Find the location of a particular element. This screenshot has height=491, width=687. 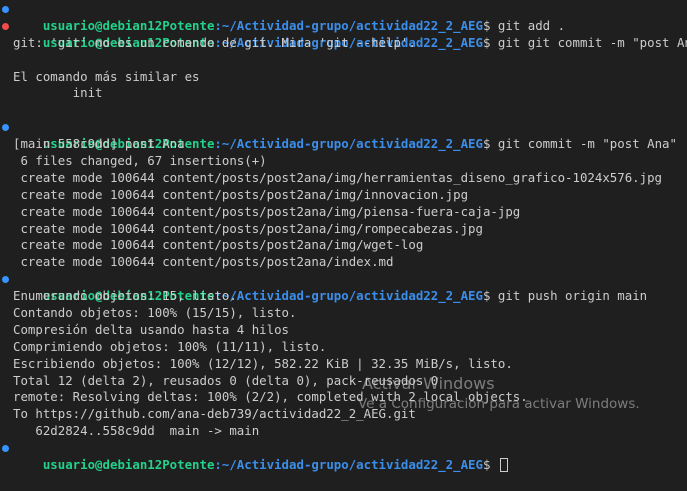

output-line: 6 files changed, 67 insertions(+) is located at coordinates (140, 161).